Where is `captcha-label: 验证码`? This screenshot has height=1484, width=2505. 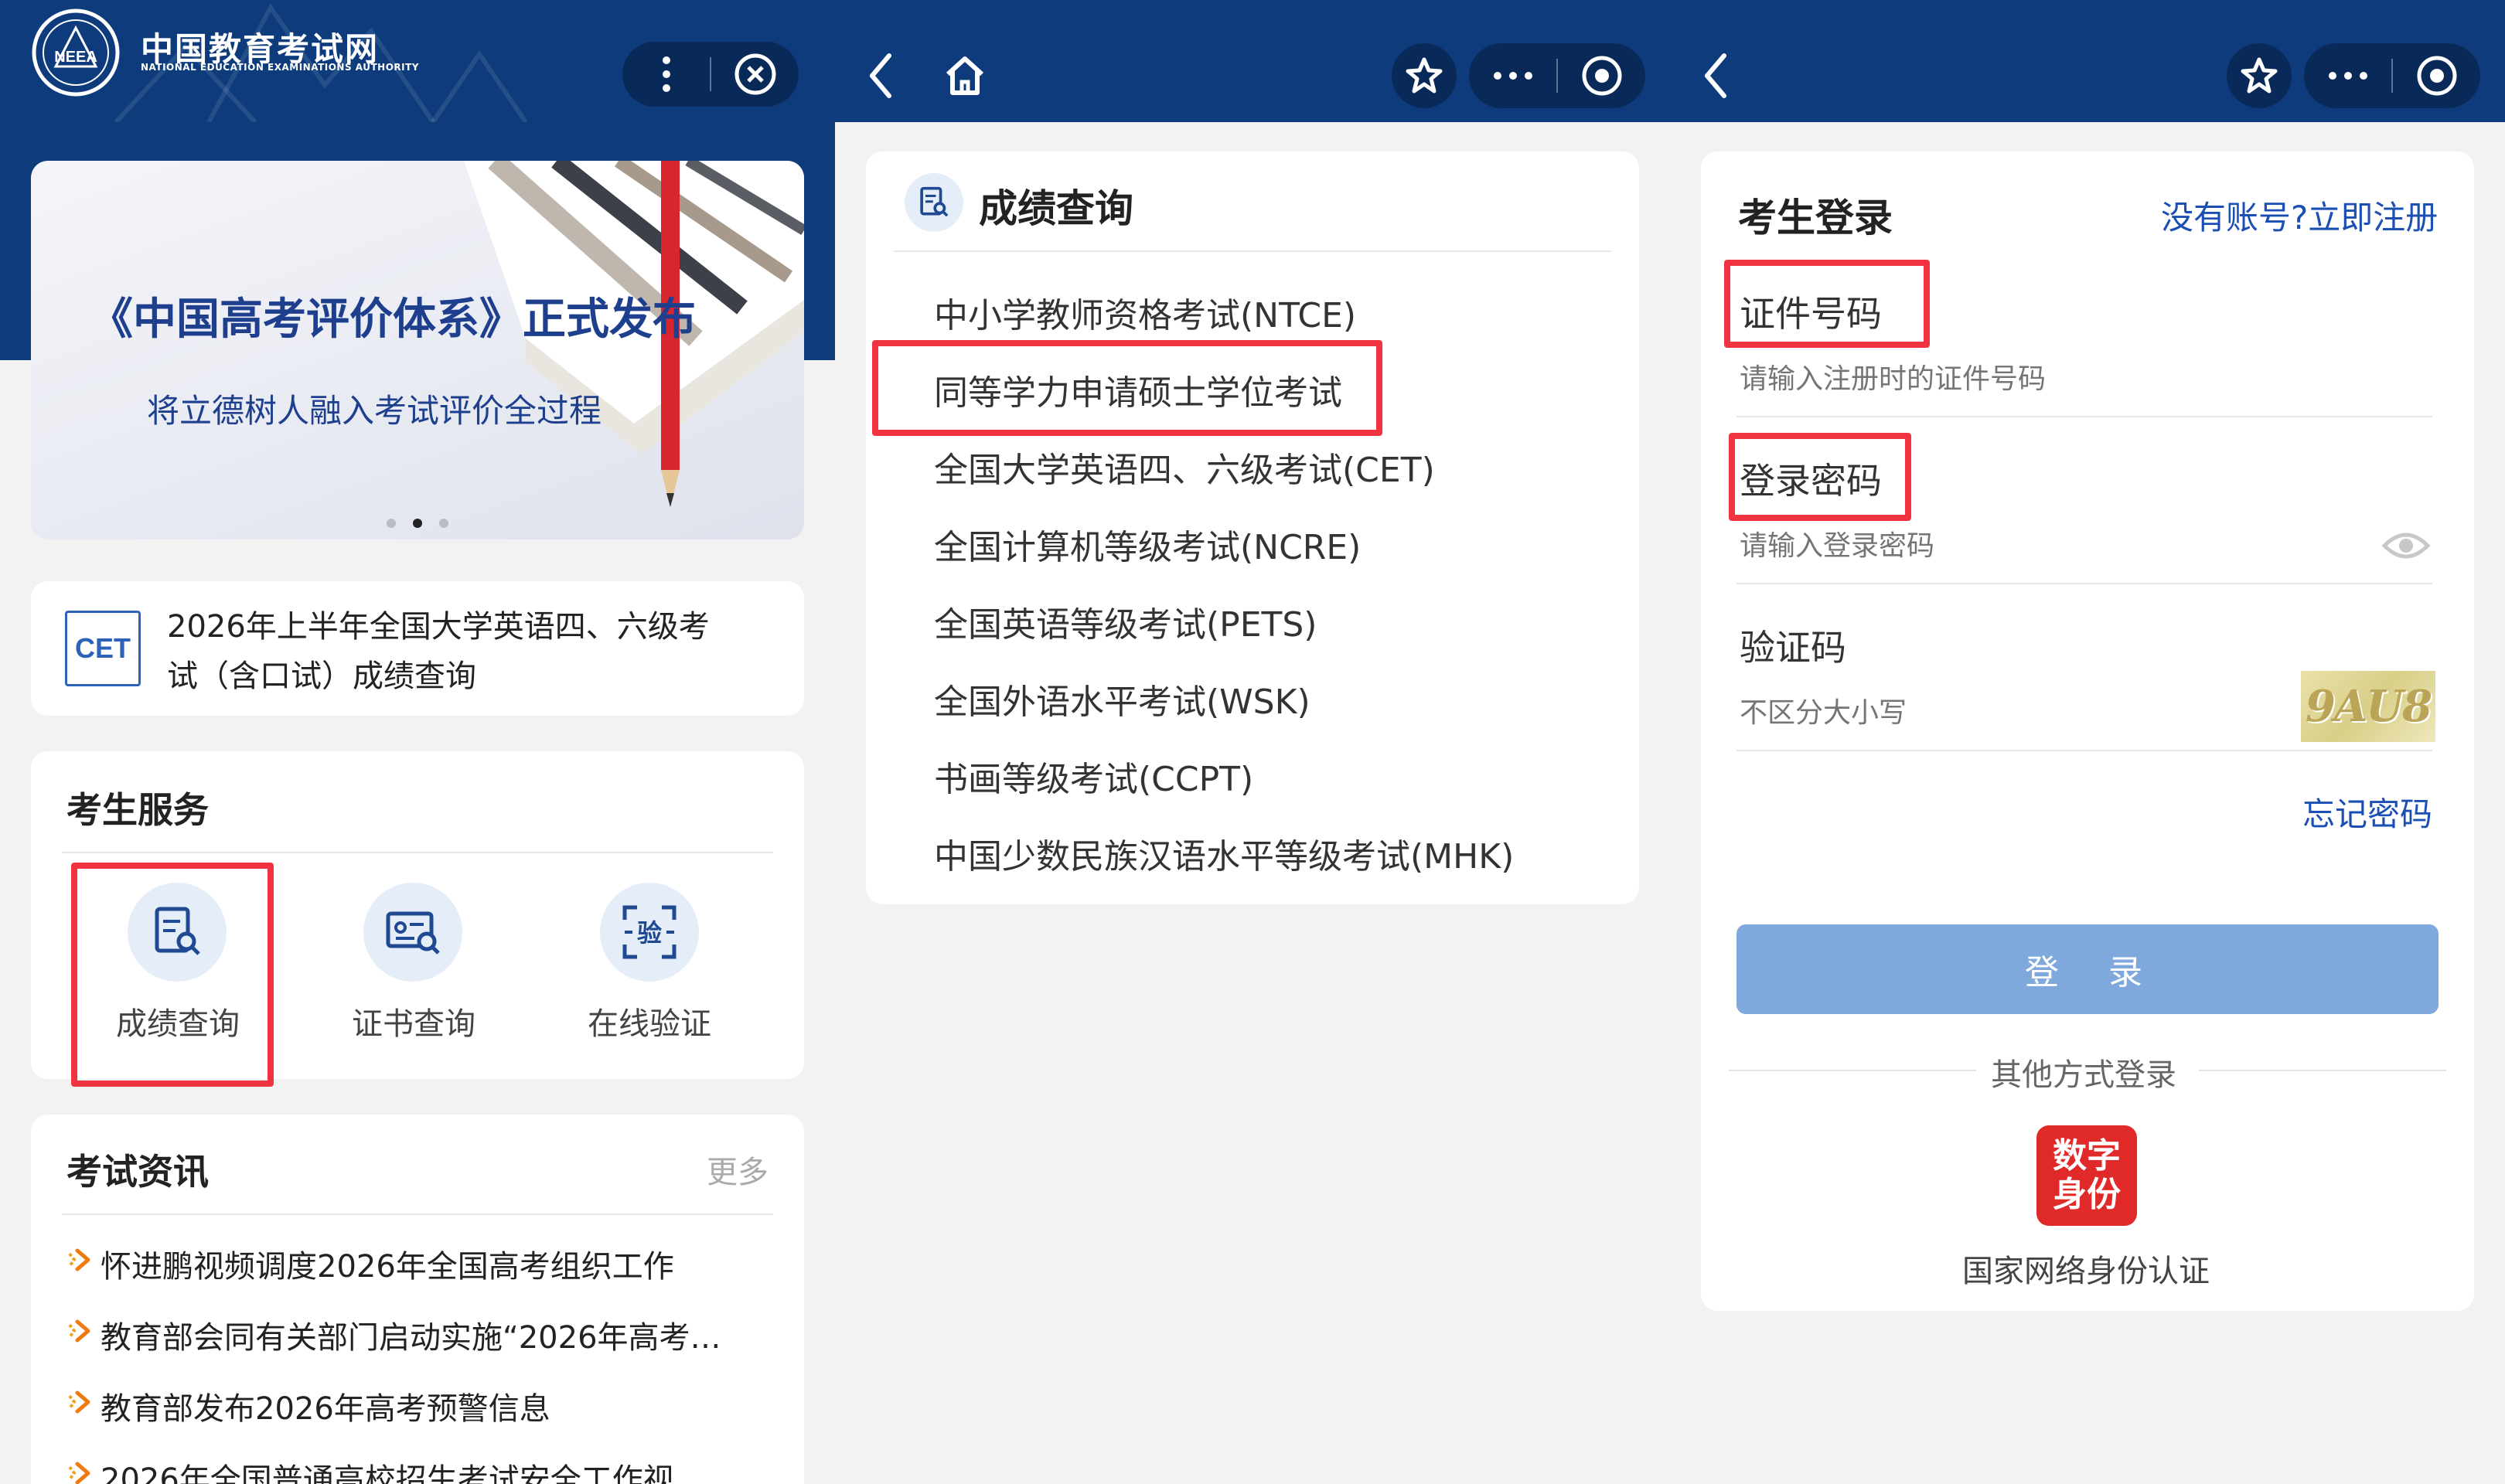 captcha-label: 验证码 is located at coordinates (1793, 648).